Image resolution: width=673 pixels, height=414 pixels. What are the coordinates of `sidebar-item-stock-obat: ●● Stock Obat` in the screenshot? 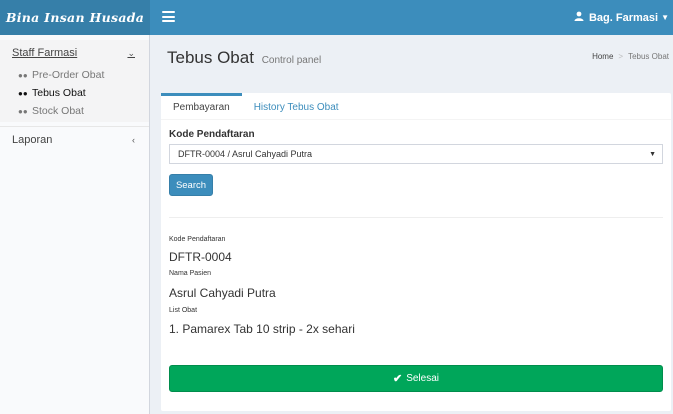 It's located at (74, 111).